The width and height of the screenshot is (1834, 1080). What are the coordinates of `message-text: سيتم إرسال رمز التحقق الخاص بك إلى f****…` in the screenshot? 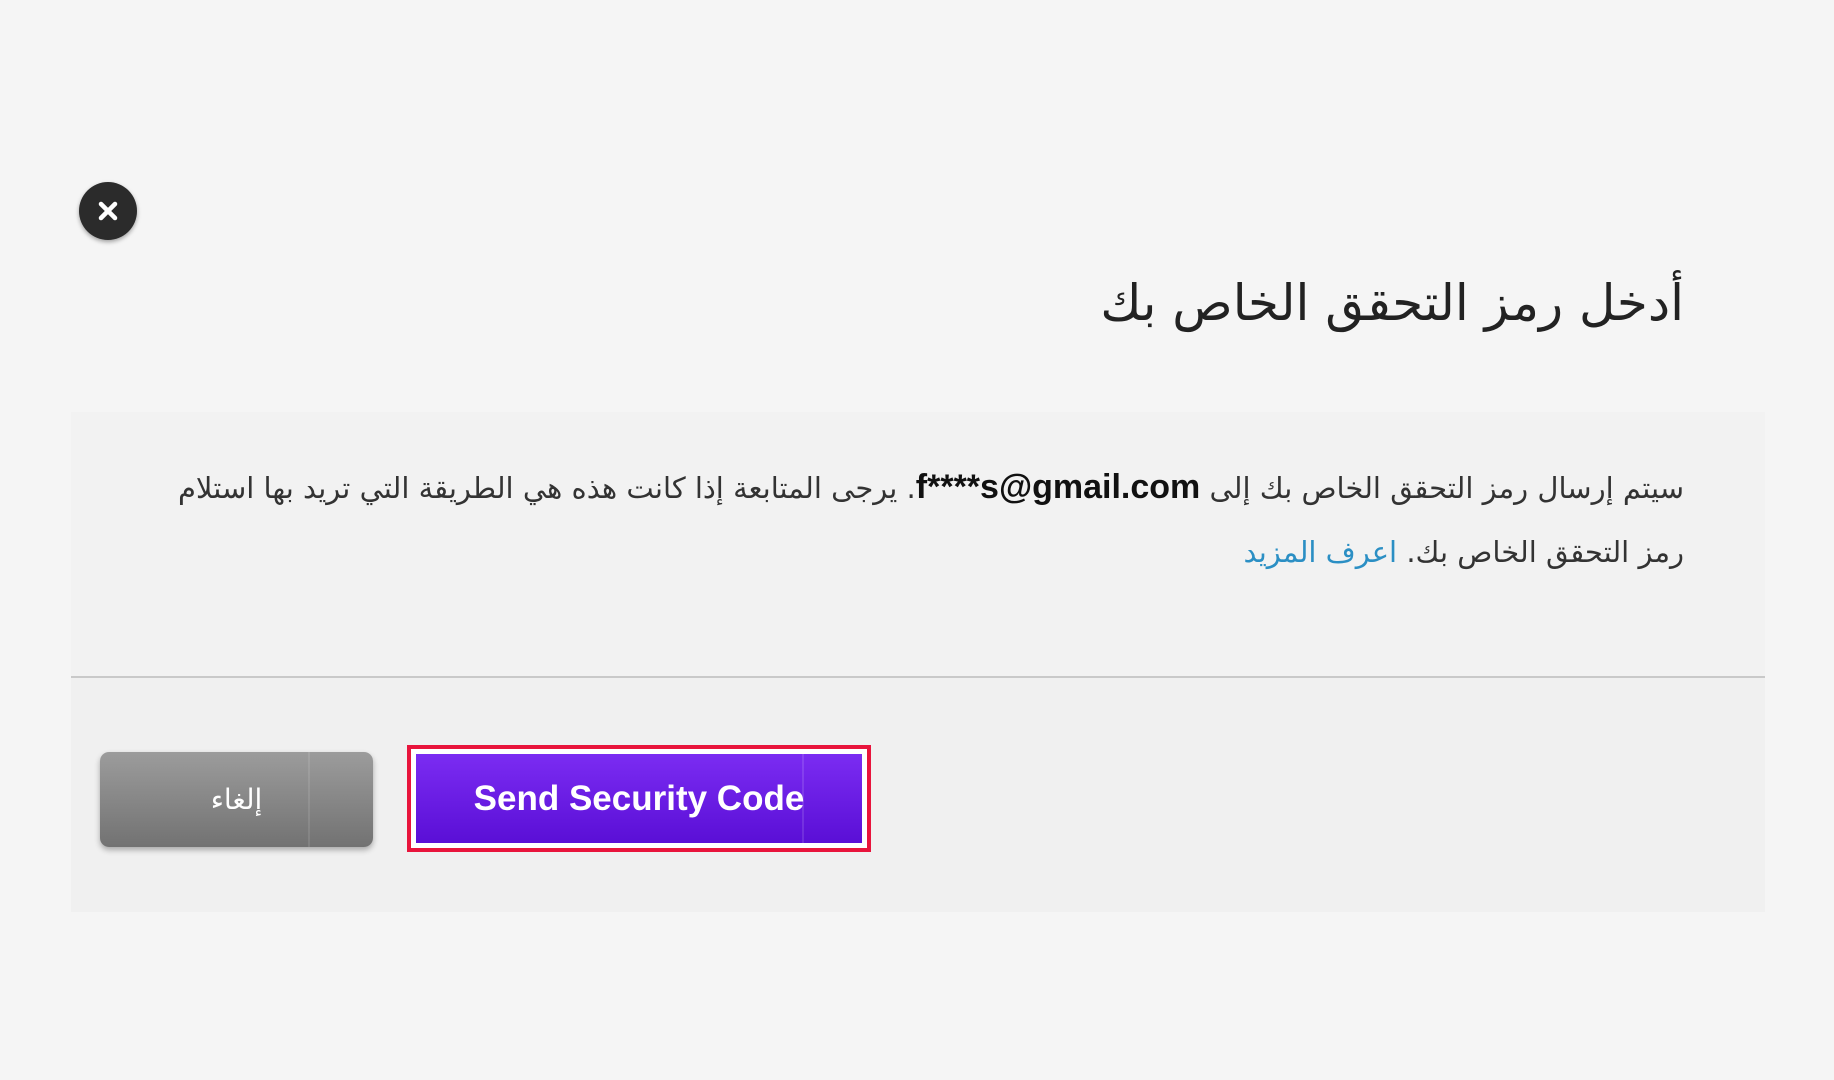 It's located at (924, 519).